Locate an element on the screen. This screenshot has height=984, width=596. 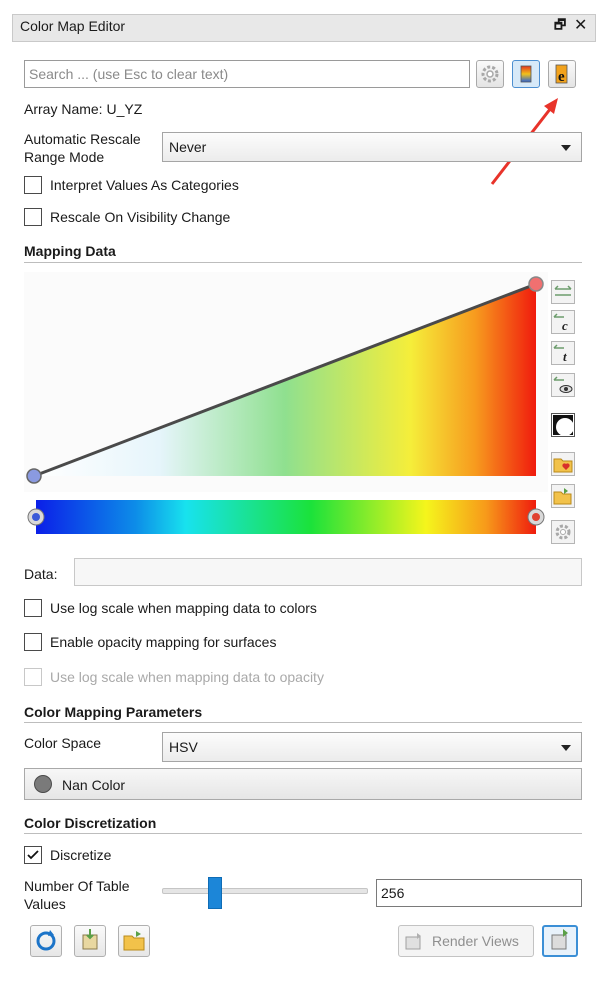
rescale-mode-label: Automatic Rescale Range Mode is located at coordinates (82, 148).